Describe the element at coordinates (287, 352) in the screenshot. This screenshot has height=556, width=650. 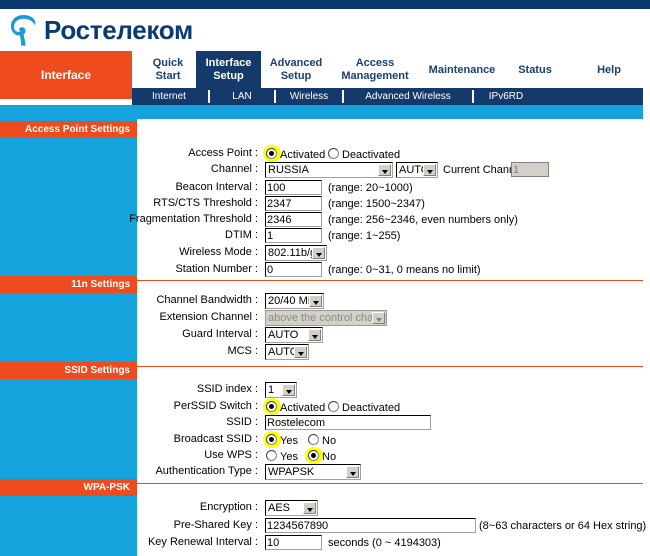
I see `select-mcs: AUTO` at that location.